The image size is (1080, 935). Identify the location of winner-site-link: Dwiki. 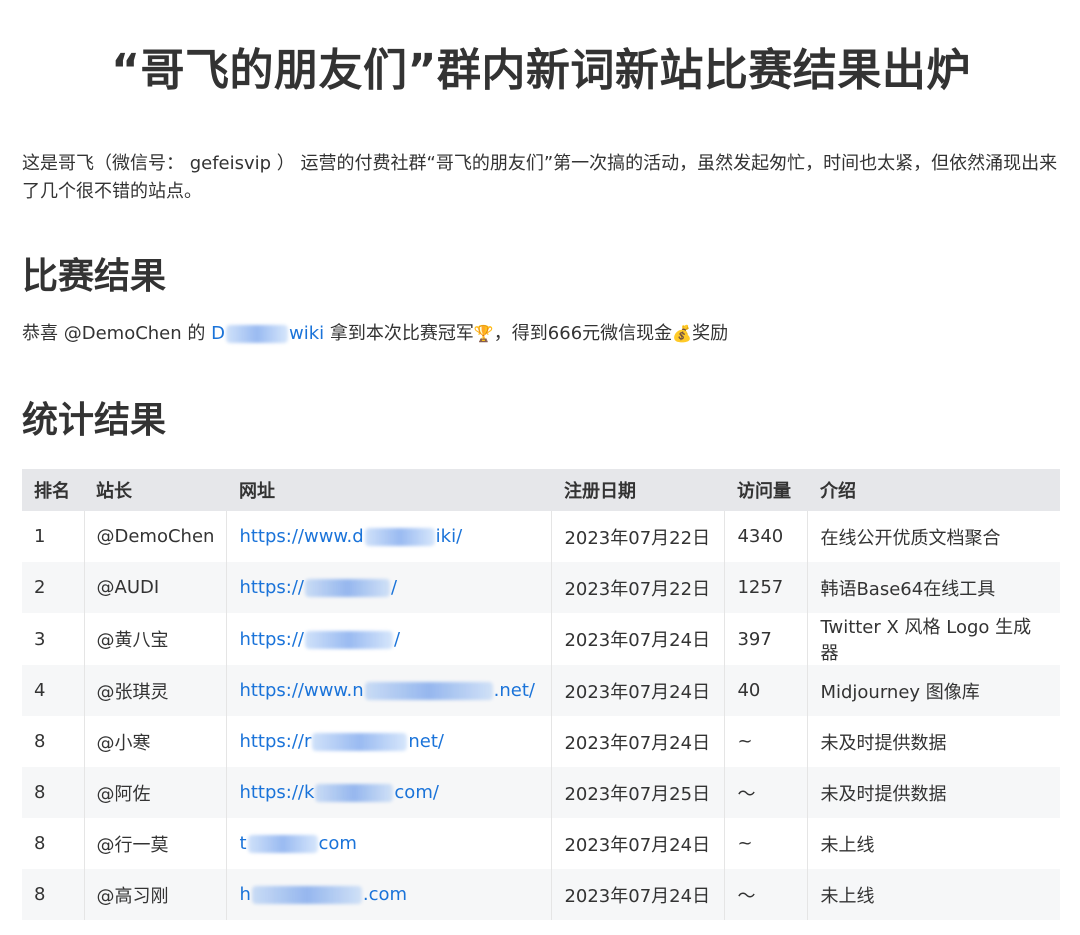
(267, 333).